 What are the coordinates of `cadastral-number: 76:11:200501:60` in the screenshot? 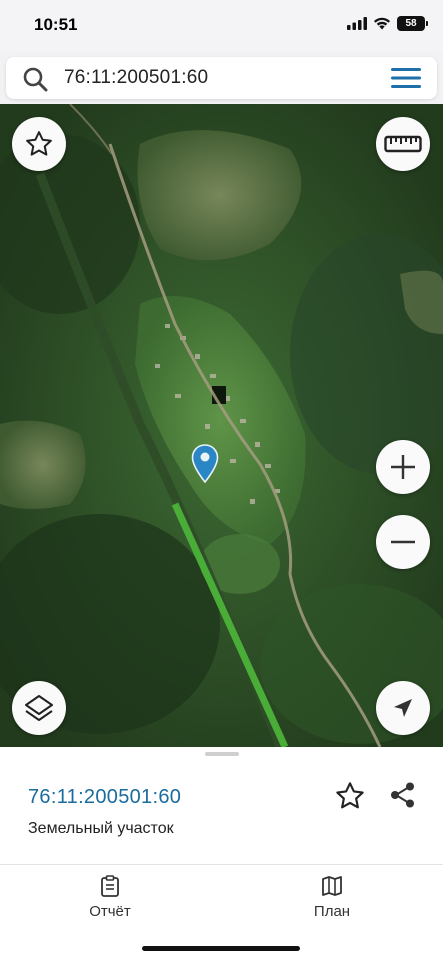 It's located at (104, 797).